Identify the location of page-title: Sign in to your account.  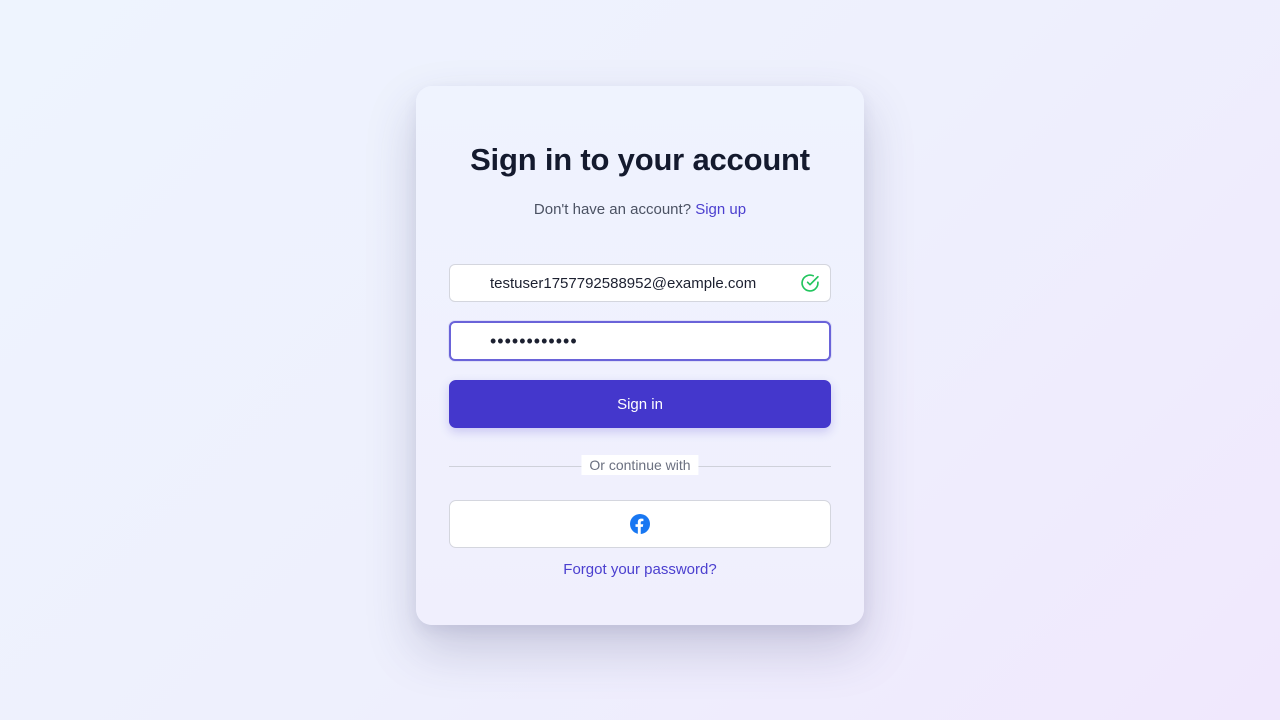
(640, 159).